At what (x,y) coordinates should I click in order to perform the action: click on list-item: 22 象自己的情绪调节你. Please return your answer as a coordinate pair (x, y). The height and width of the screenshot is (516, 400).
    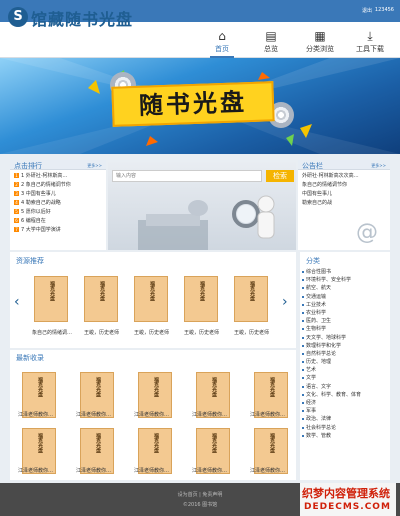
    Looking at the image, I should click on (58, 185).